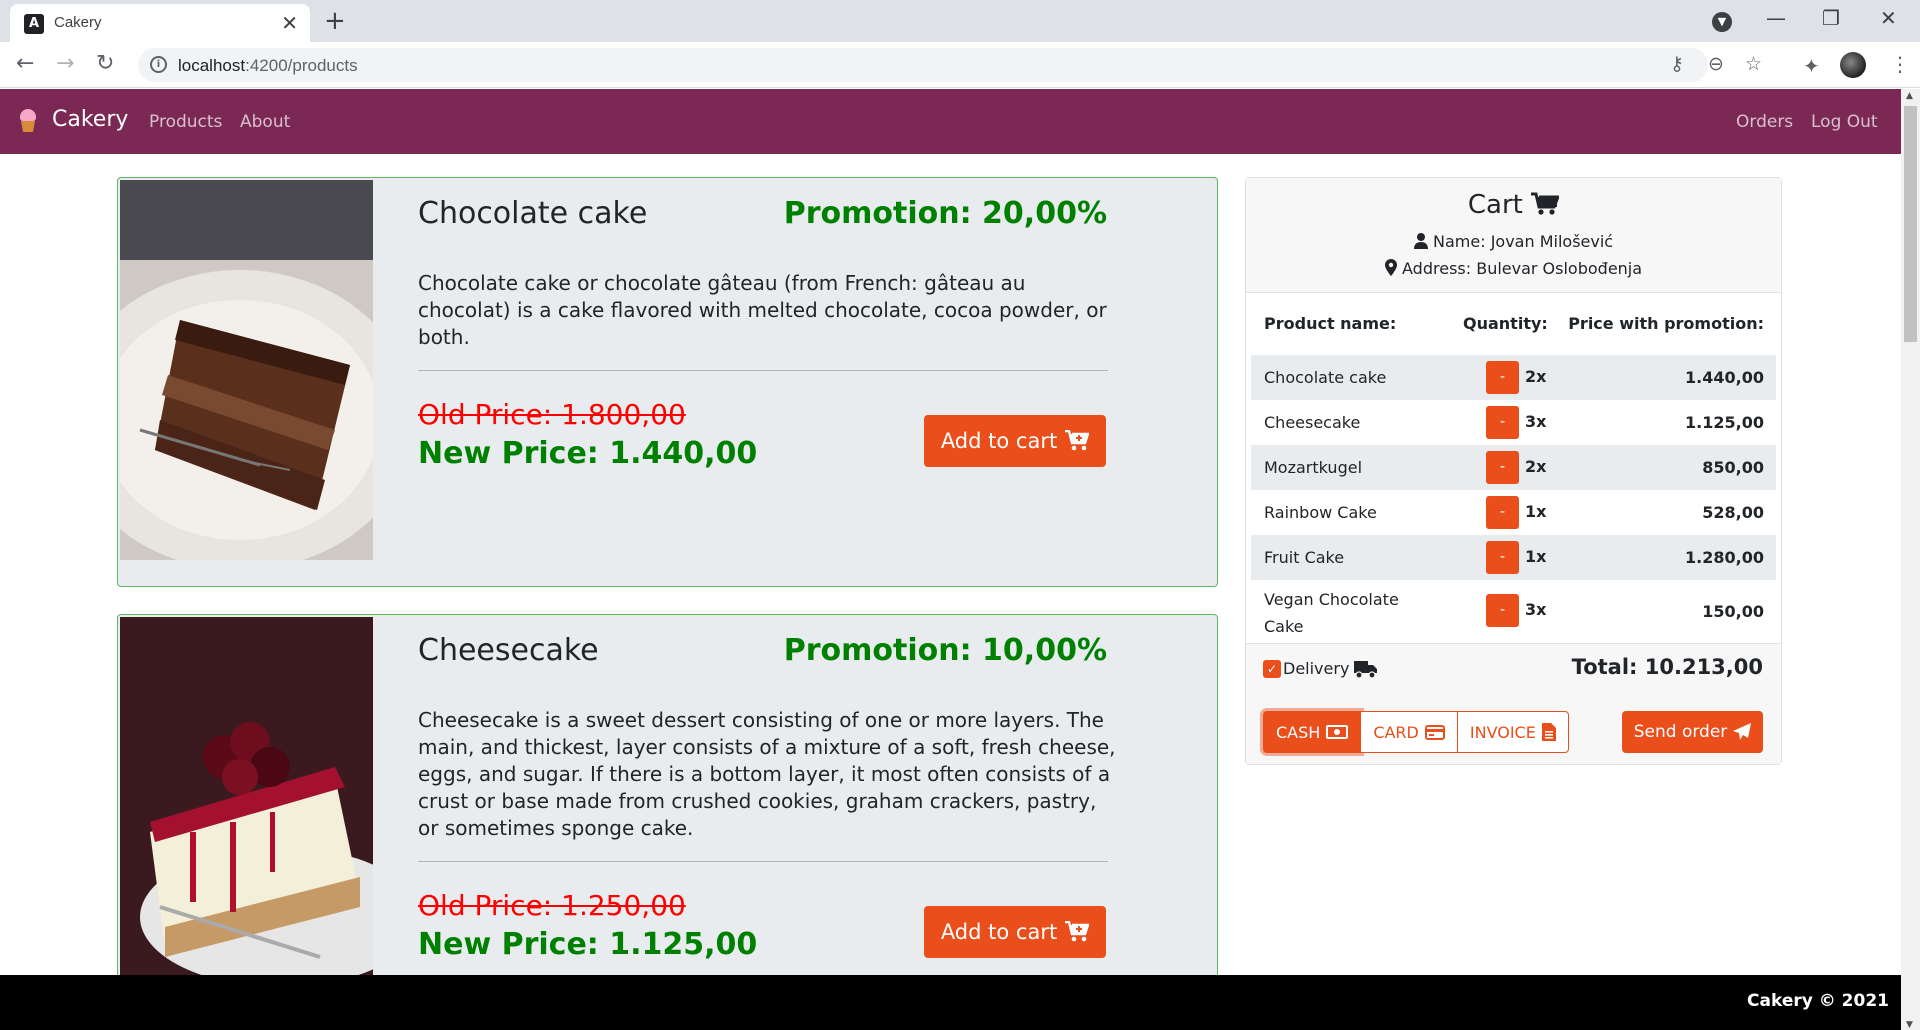 Image resolution: width=1920 pixels, height=1030 pixels. Describe the element at coordinates (1831, 18) in the screenshot. I see `window-restore-button: ❐` at that location.